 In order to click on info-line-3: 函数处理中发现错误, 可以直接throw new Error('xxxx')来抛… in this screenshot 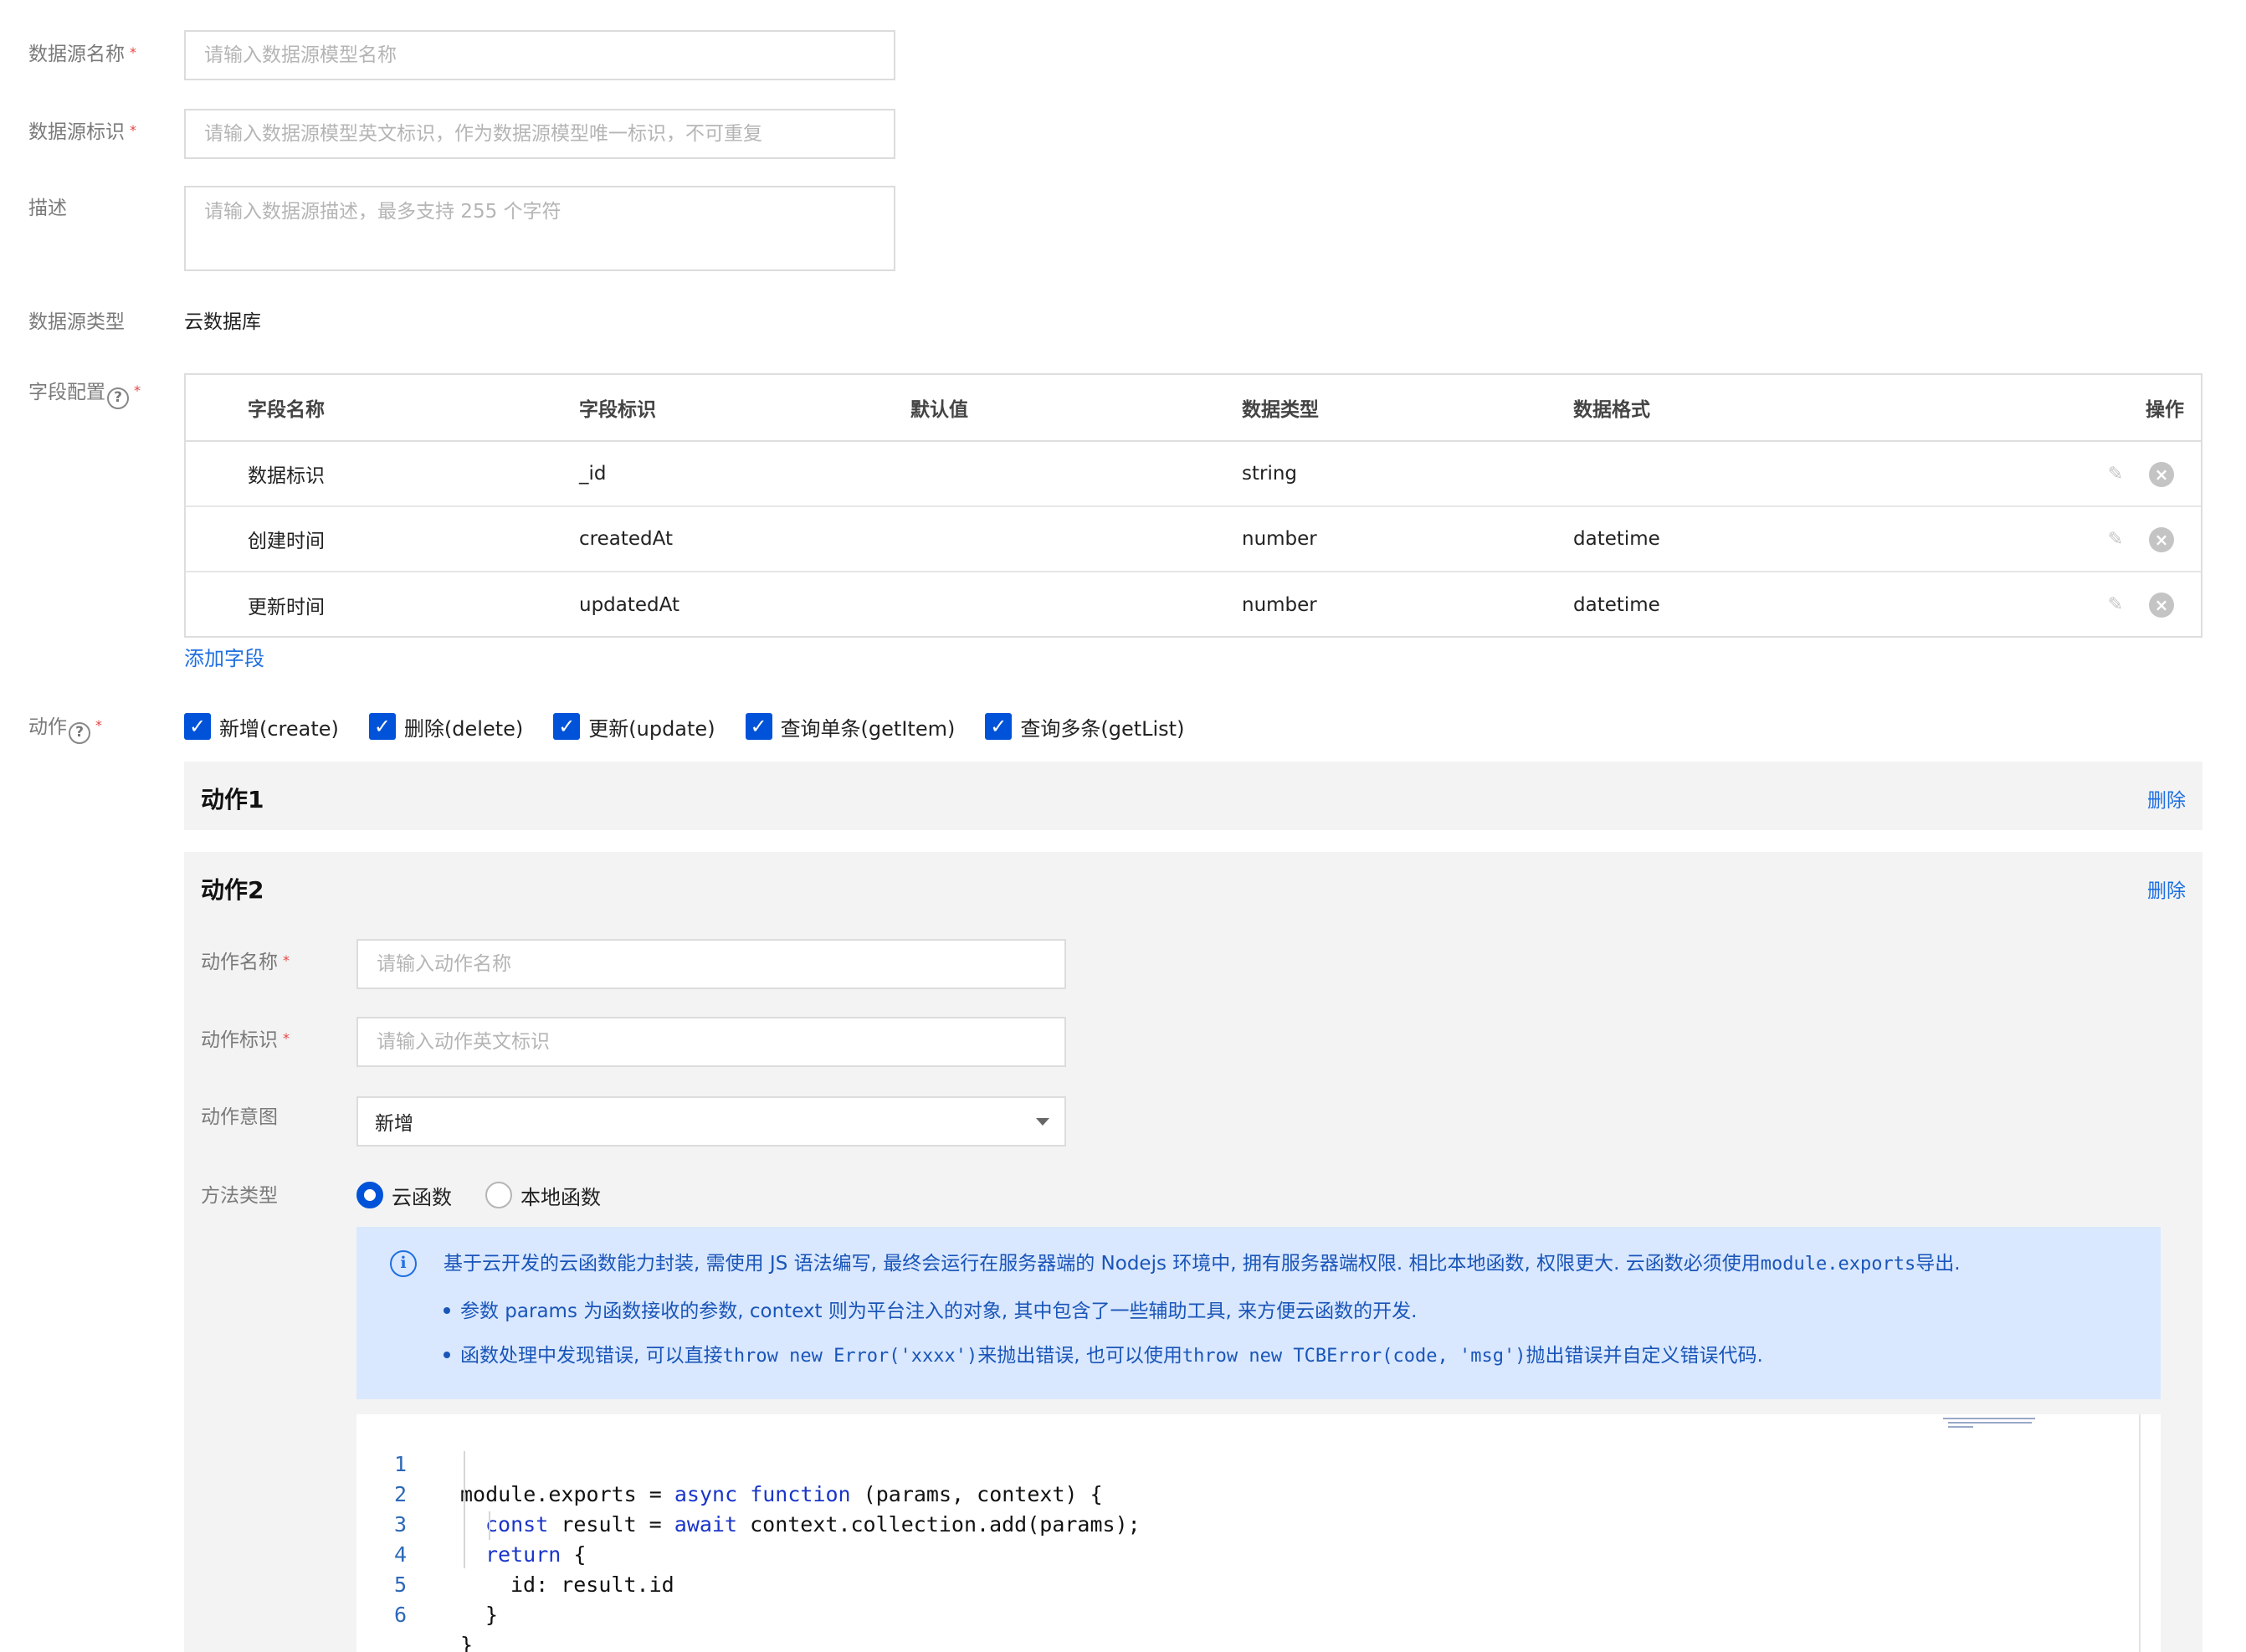, I will do `click(1103, 1356)`.